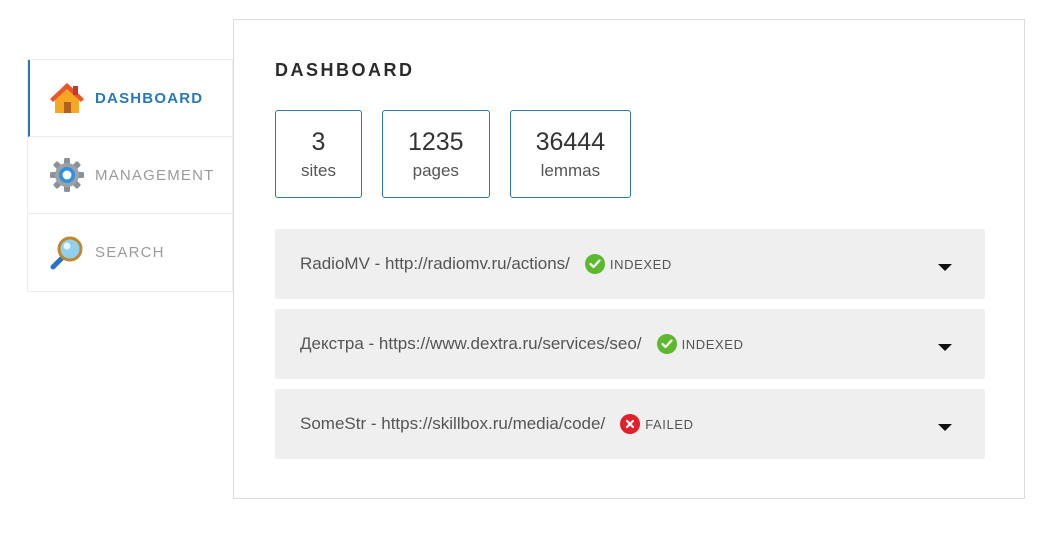  Describe the element at coordinates (669, 424) in the screenshot. I see `status-text: FAILED` at that location.